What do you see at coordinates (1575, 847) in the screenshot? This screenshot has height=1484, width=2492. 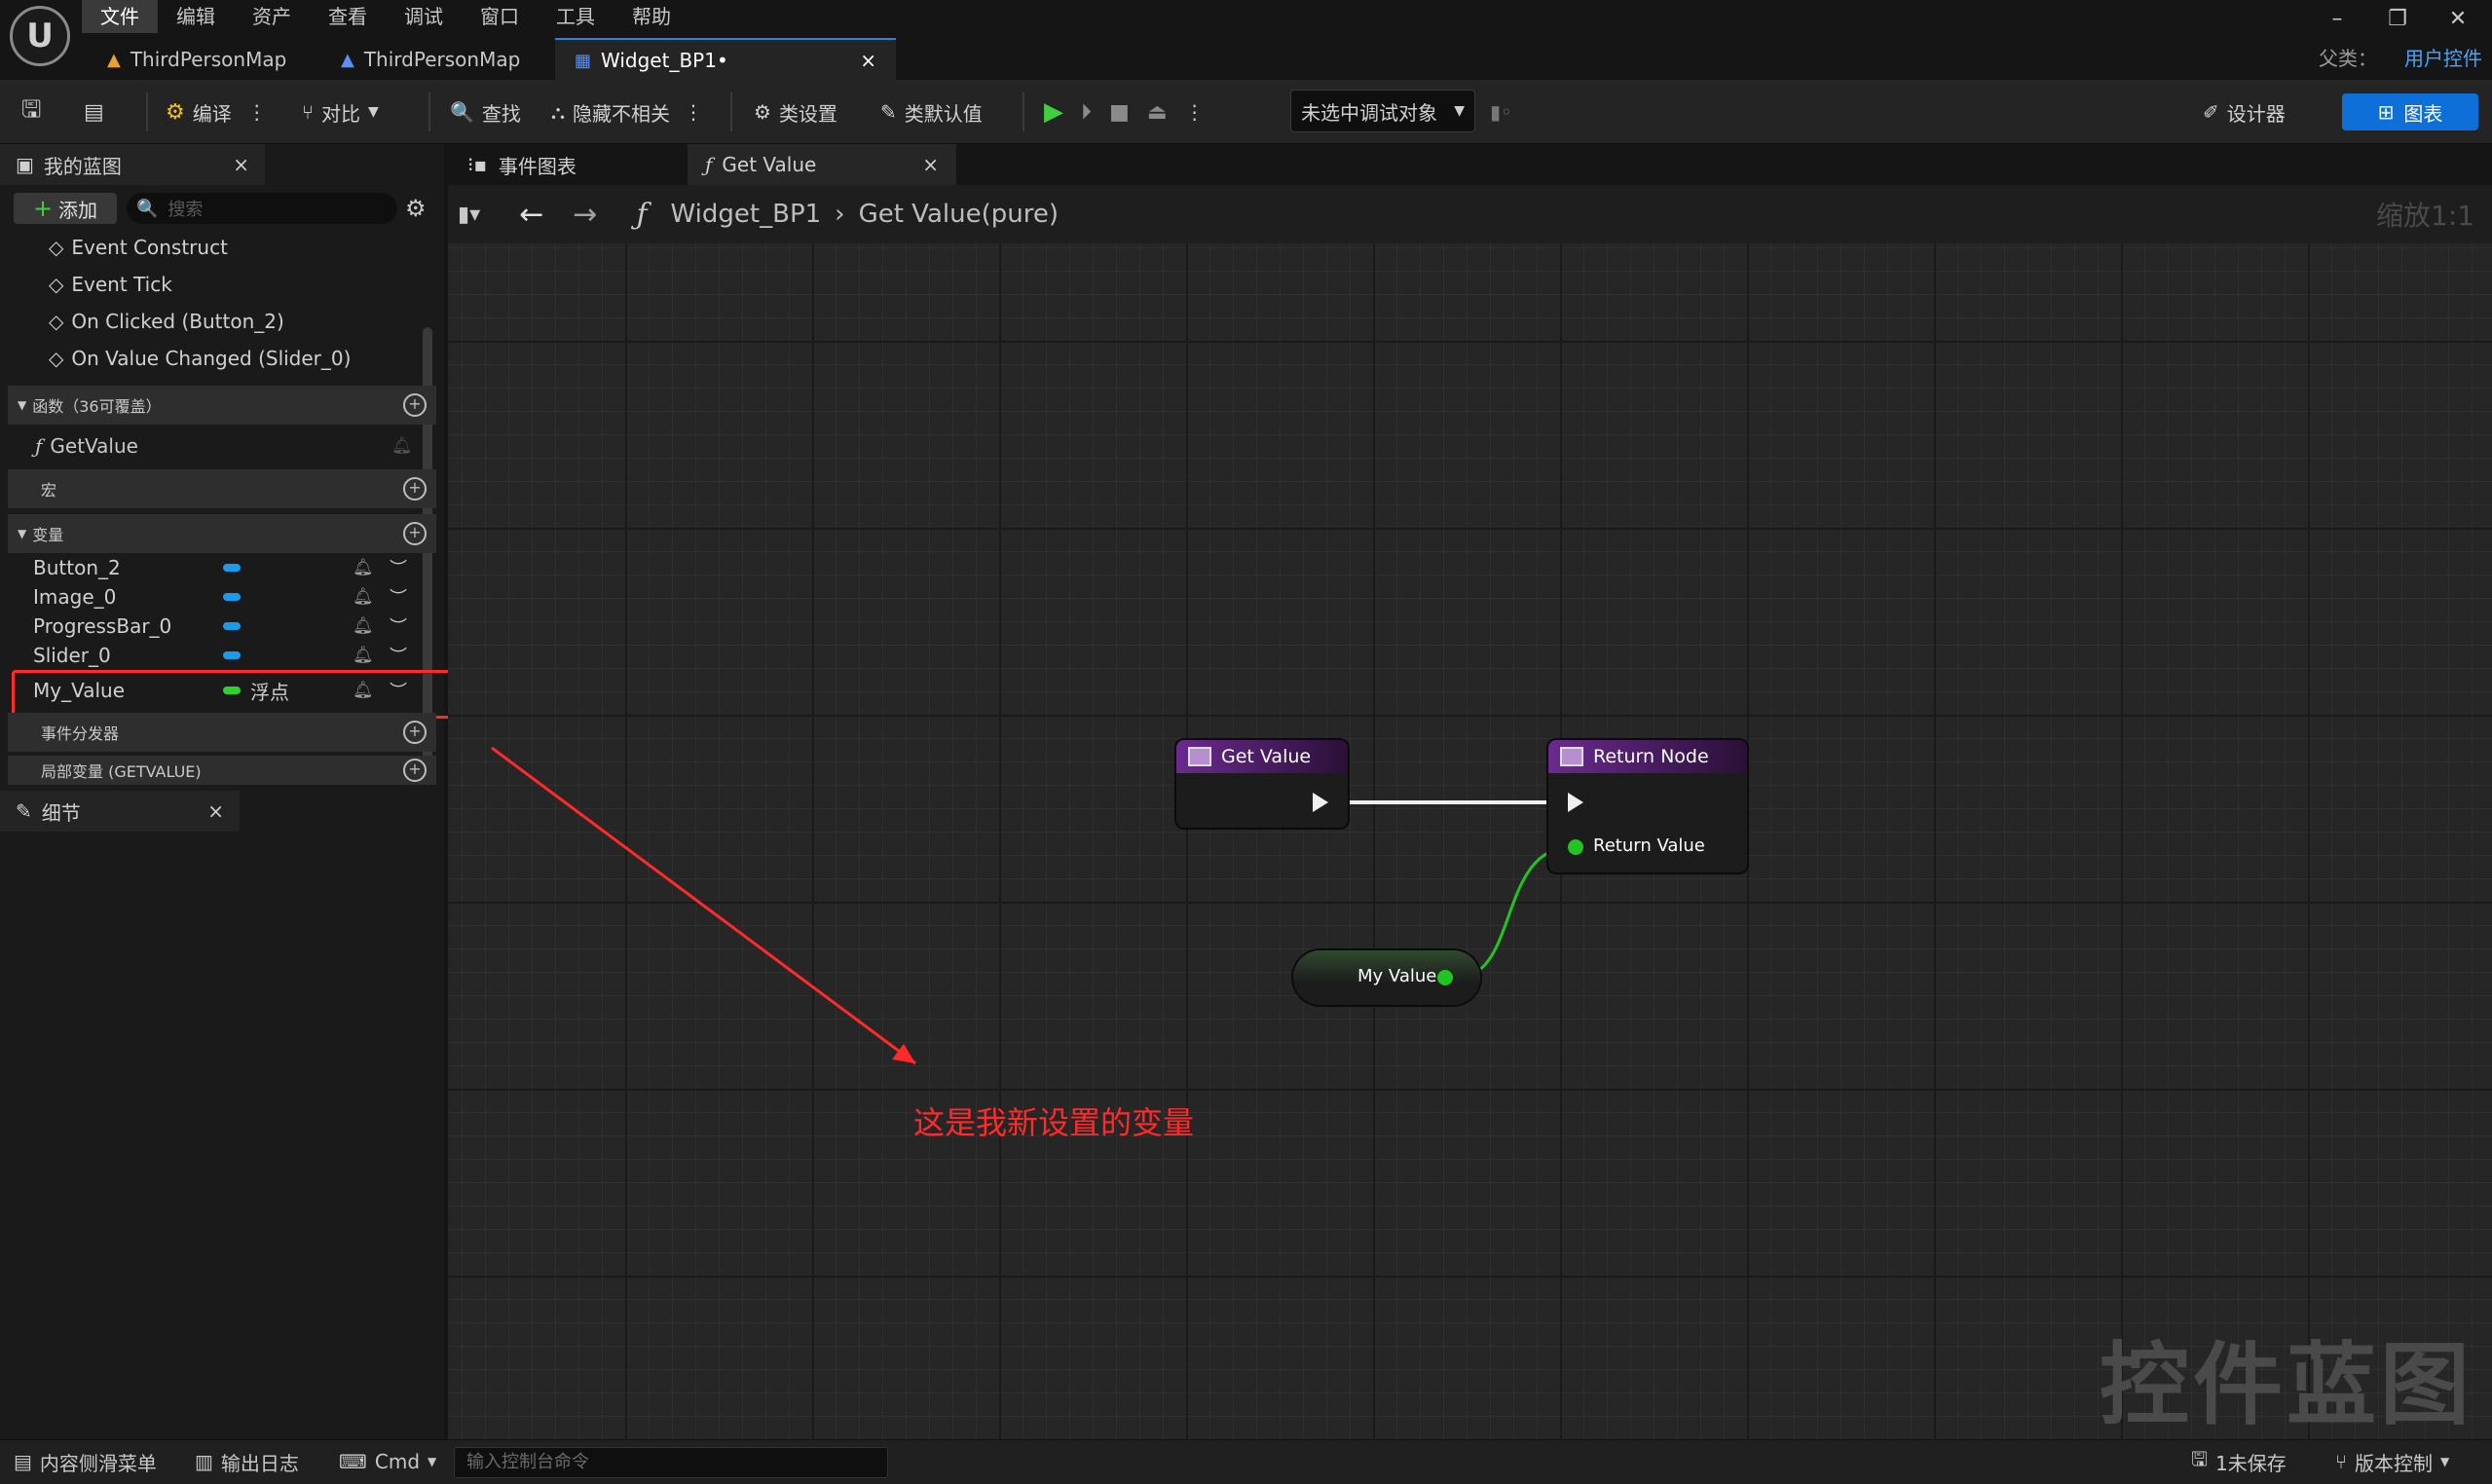 I see `return-value-pin` at bounding box center [1575, 847].